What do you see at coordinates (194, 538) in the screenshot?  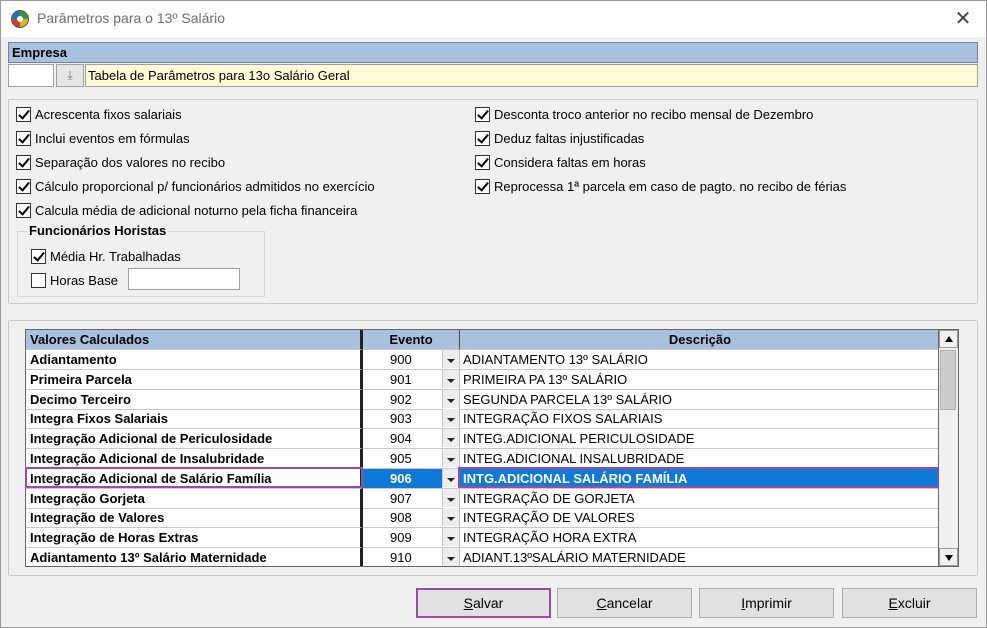 I see `row-valor-calculado: Integração de Horas Extras` at bounding box center [194, 538].